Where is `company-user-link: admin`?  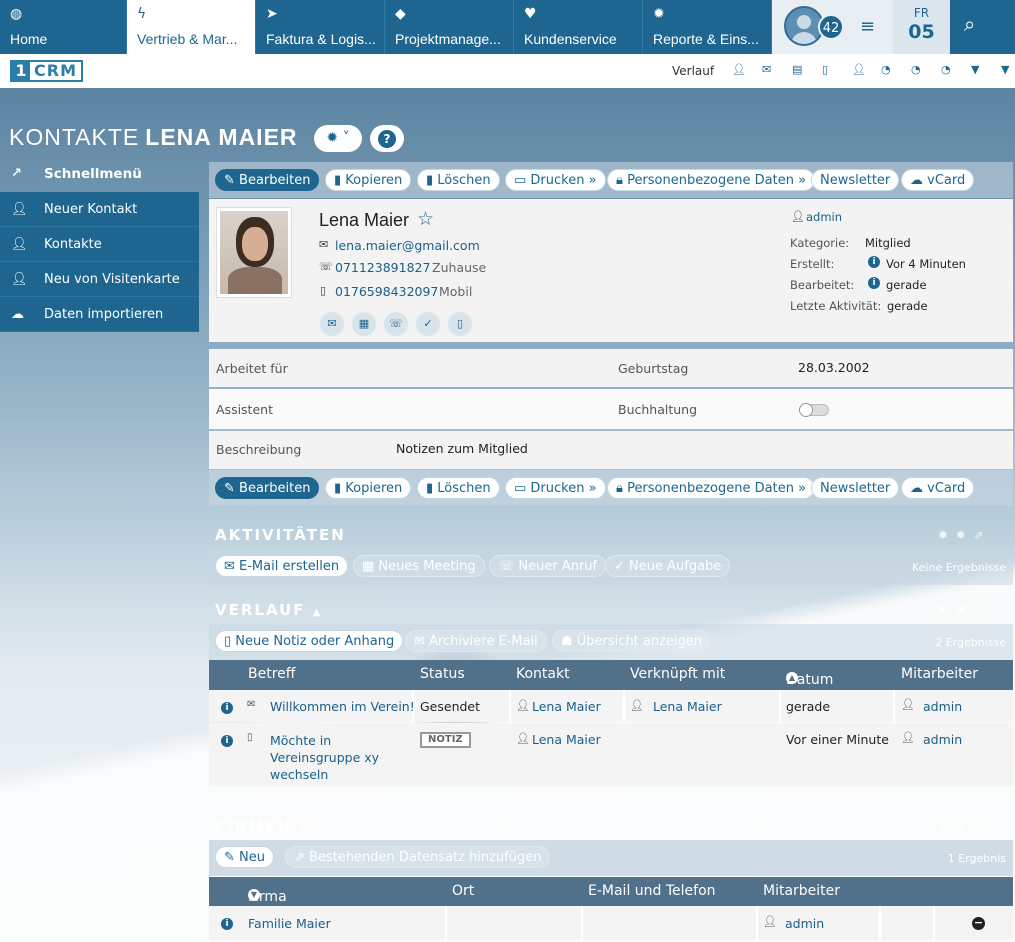 company-user-link: admin is located at coordinates (804, 923).